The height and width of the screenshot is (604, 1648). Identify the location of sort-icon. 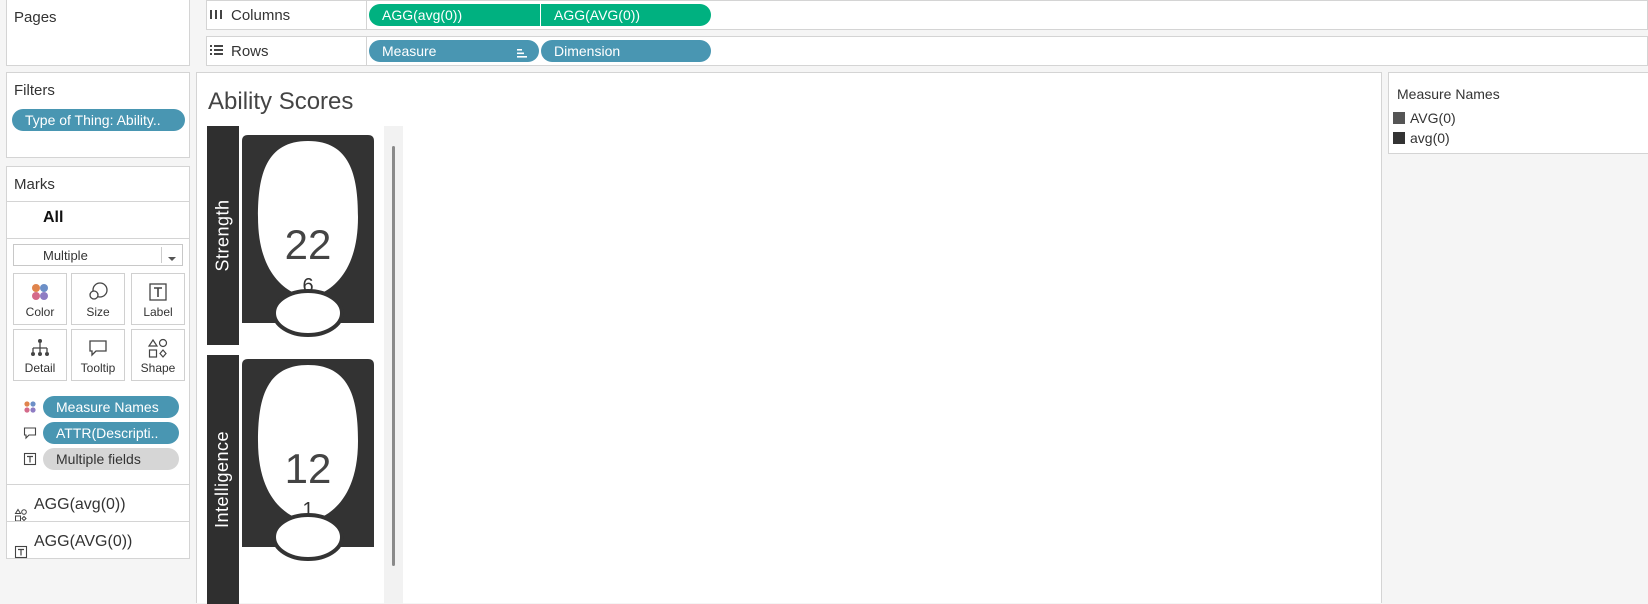
(522, 51).